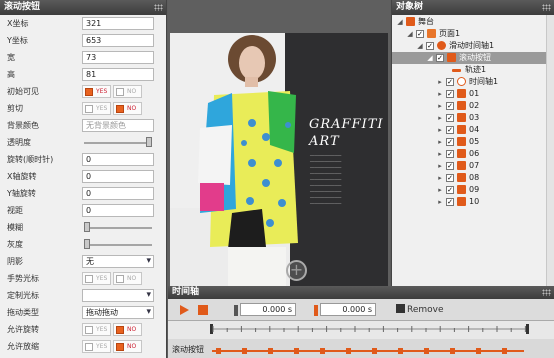 Image resolution: width=554 pixels, height=358 pixels. Describe the element at coordinates (149, 142) in the screenshot. I see `opacity-slider-handle` at that location.